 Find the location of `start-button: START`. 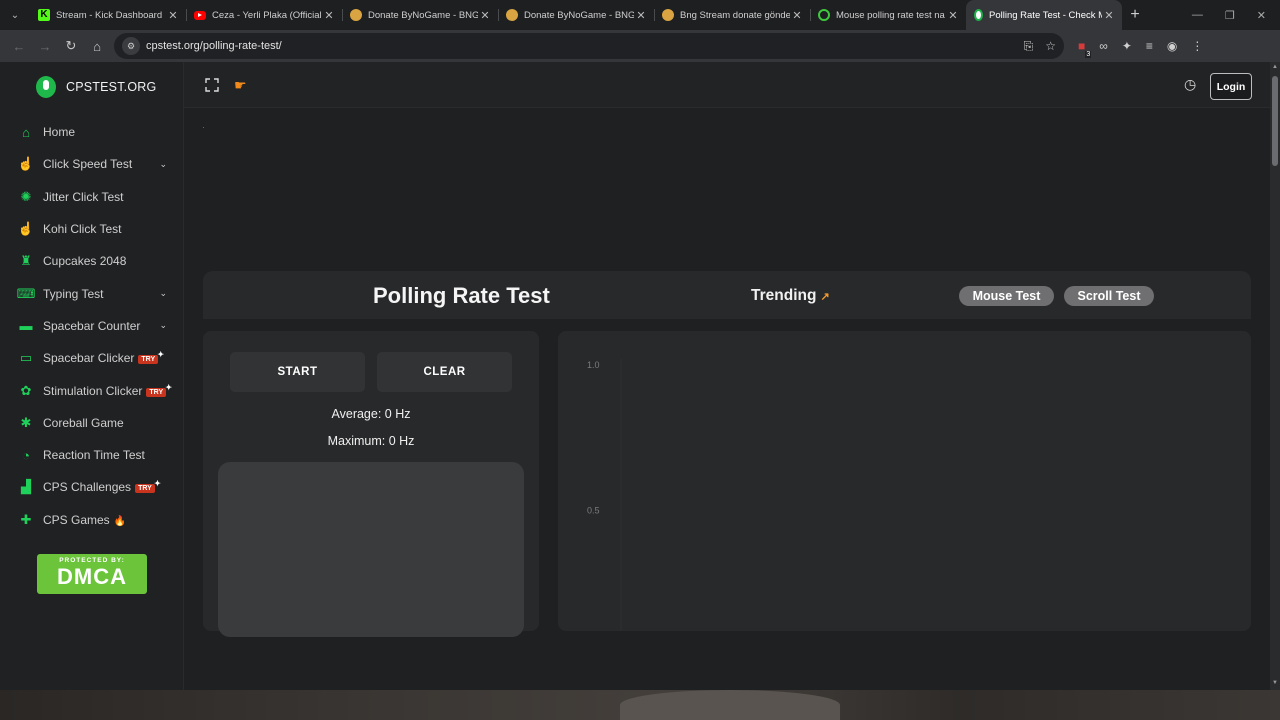

start-button: START is located at coordinates (297, 372).